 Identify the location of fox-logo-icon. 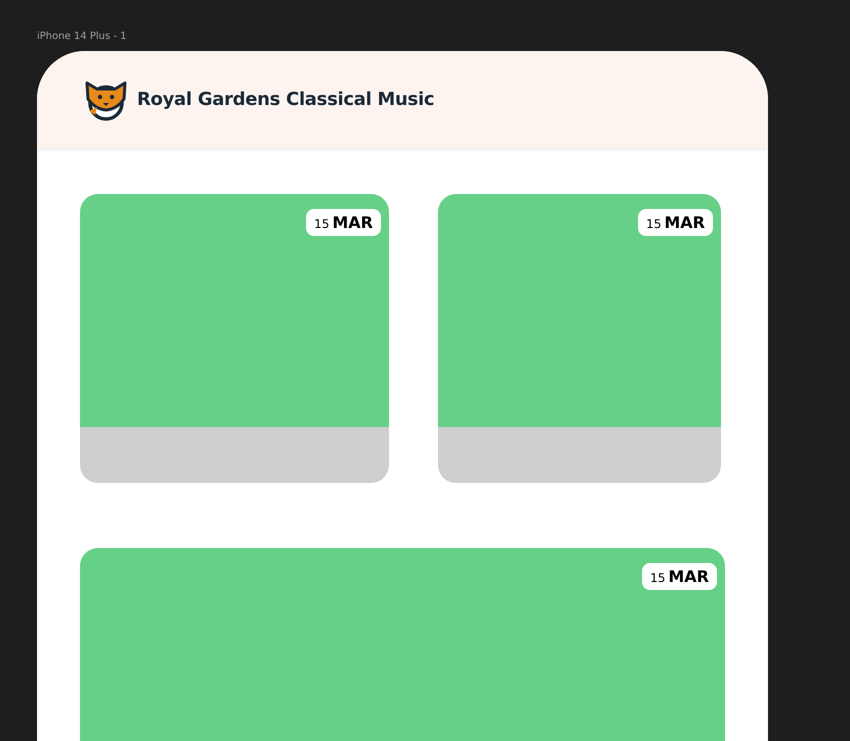
(106, 99).